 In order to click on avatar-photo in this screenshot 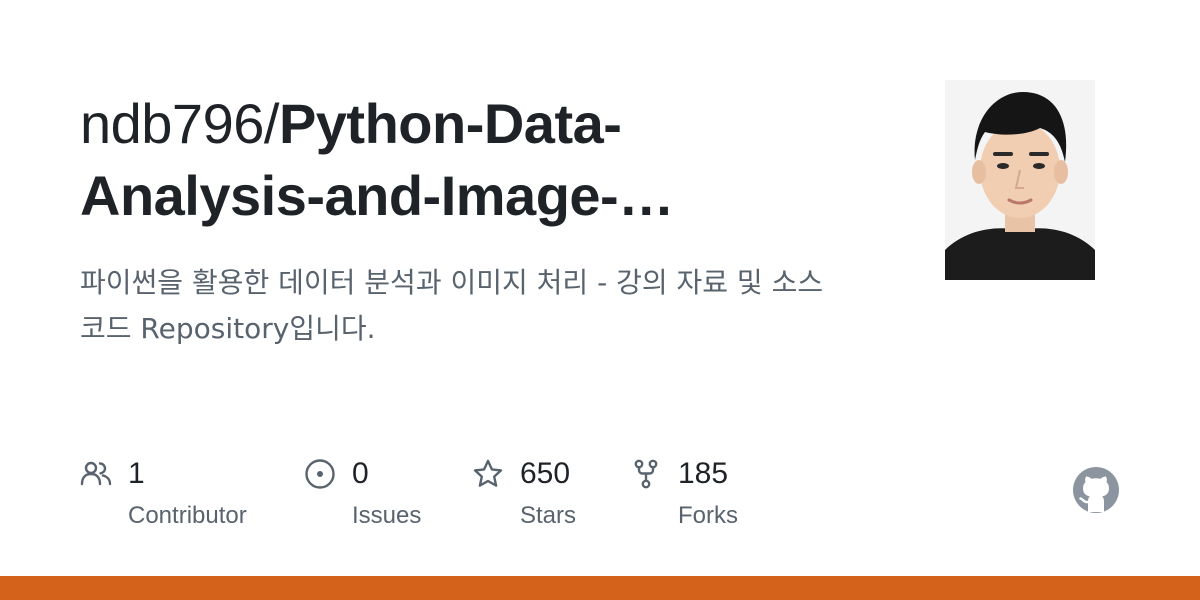, I will do `click(1020, 180)`.